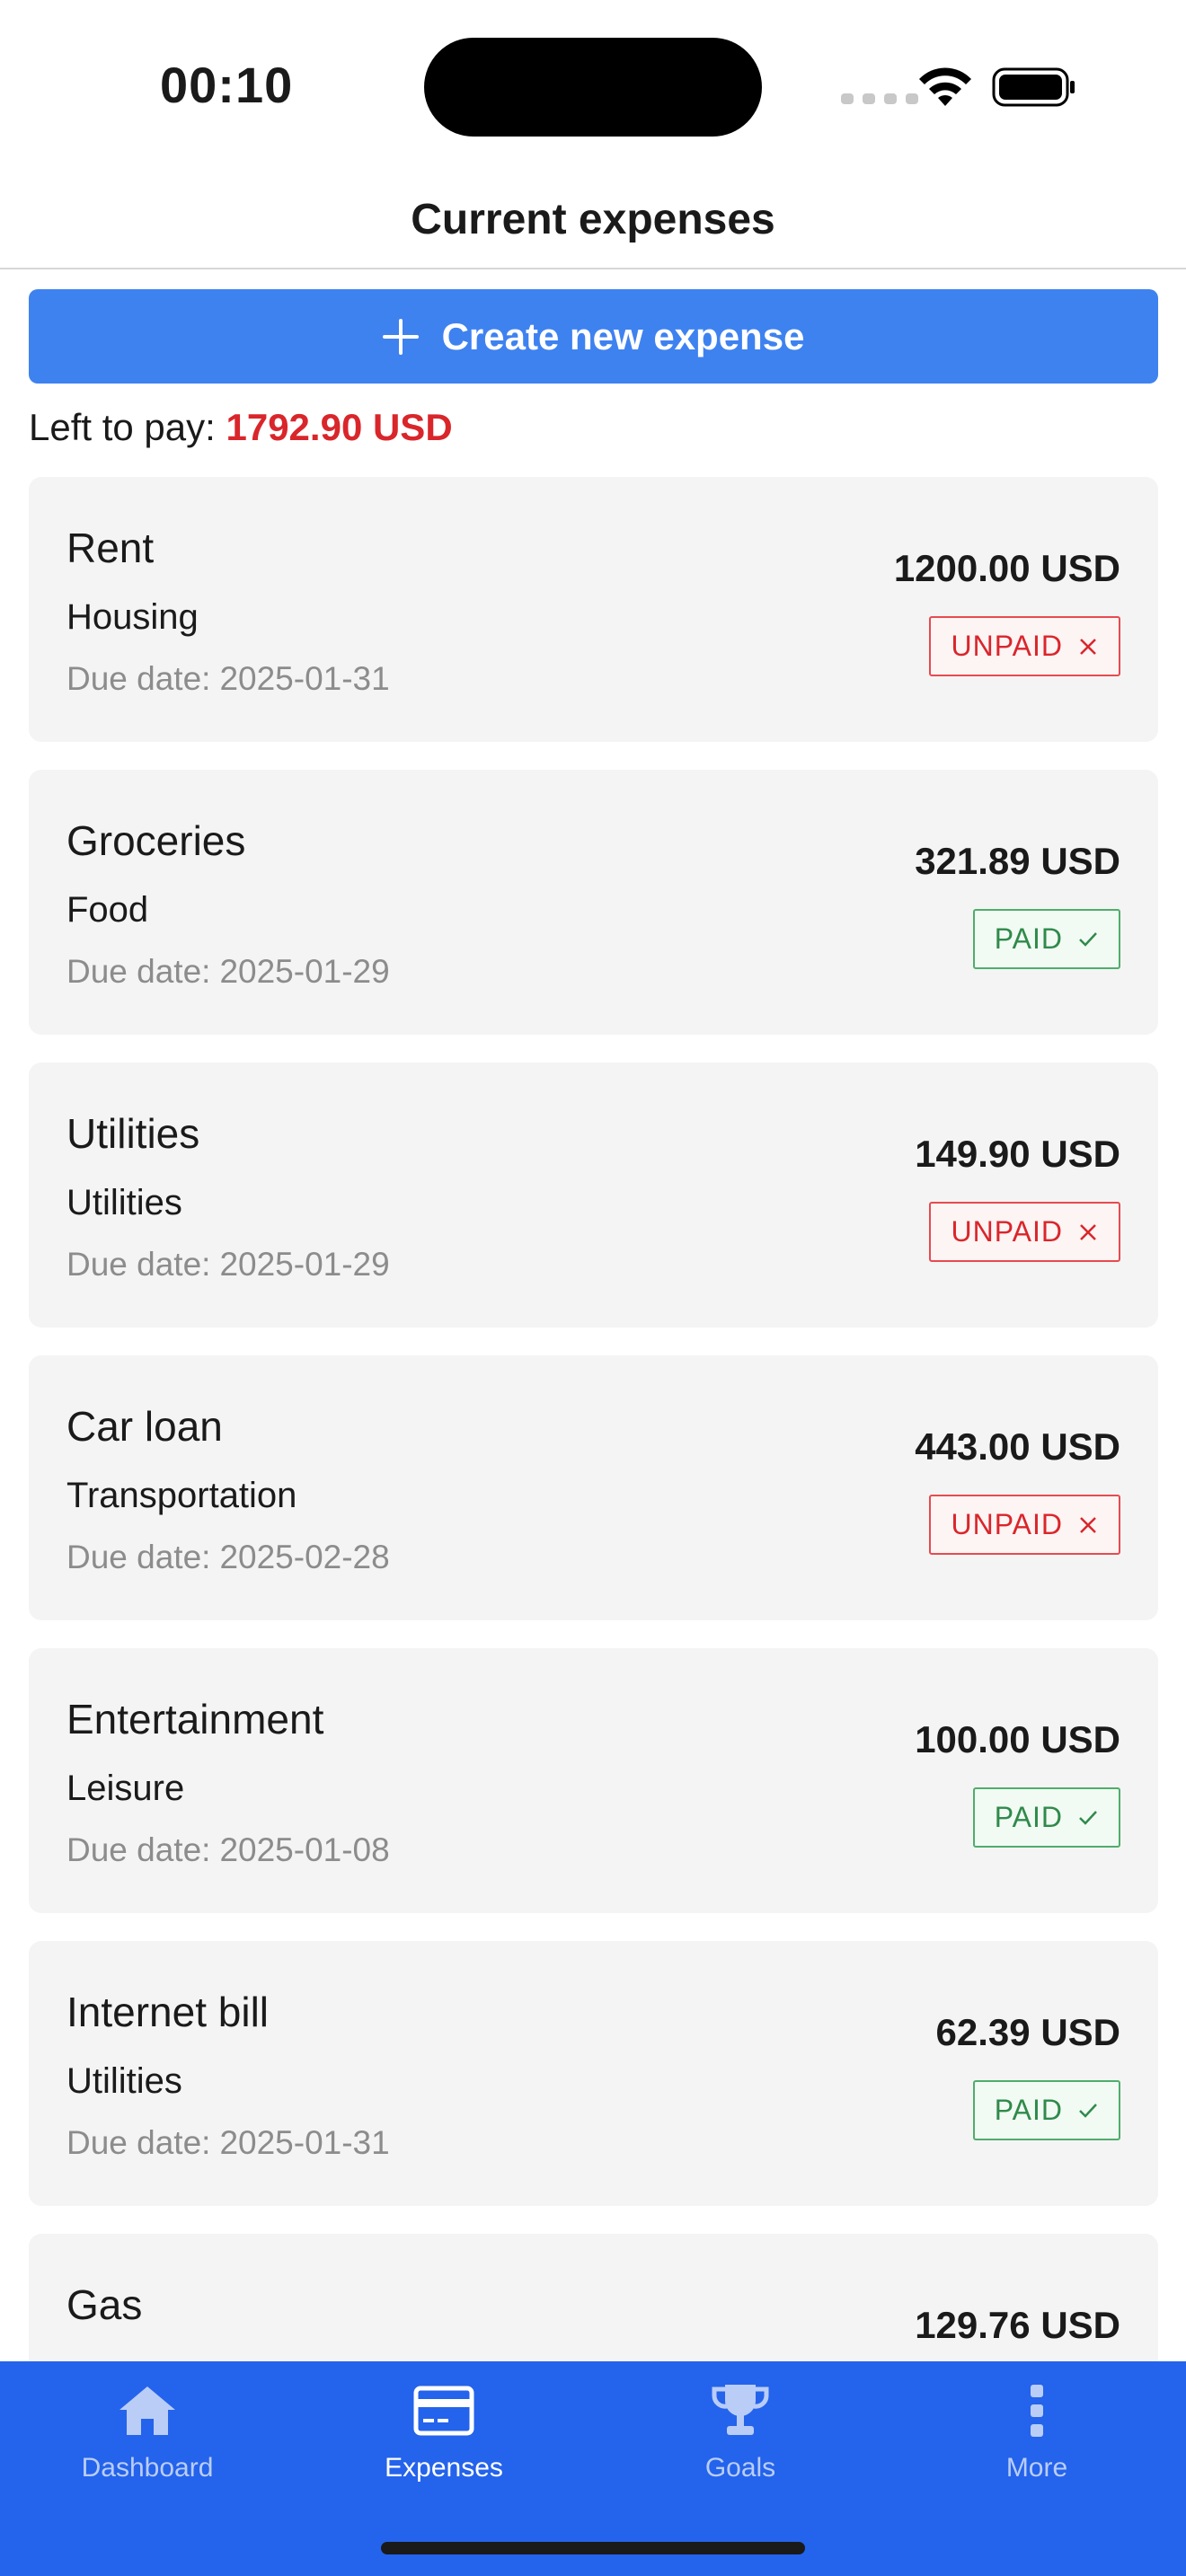  Describe the element at coordinates (1017, 1154) in the screenshot. I see `expense-amount: 149.90 USD` at that location.